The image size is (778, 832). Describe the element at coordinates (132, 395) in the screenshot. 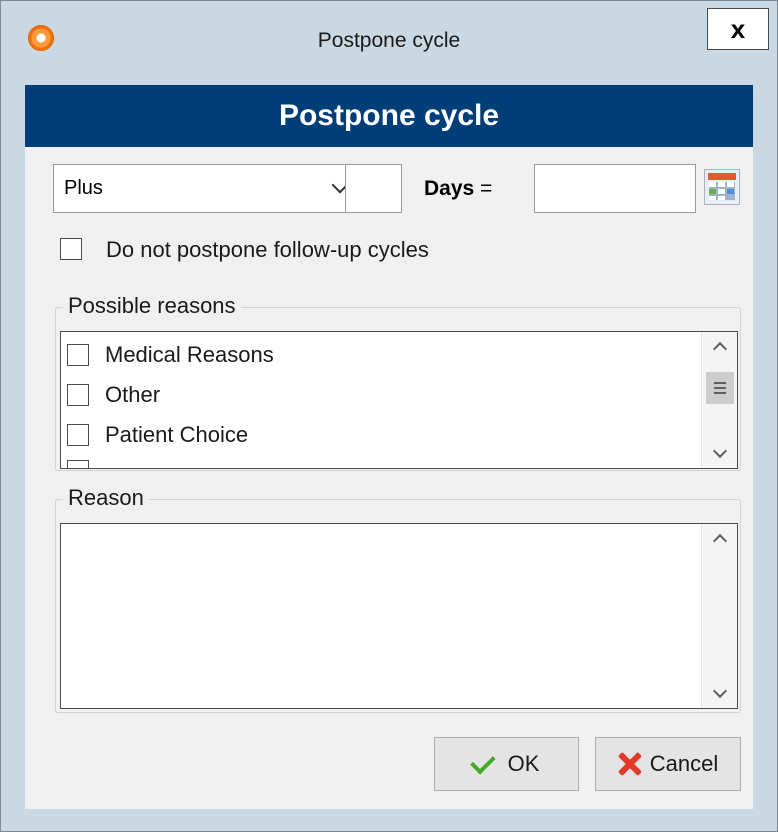

I see `reason-label: Other` at that location.